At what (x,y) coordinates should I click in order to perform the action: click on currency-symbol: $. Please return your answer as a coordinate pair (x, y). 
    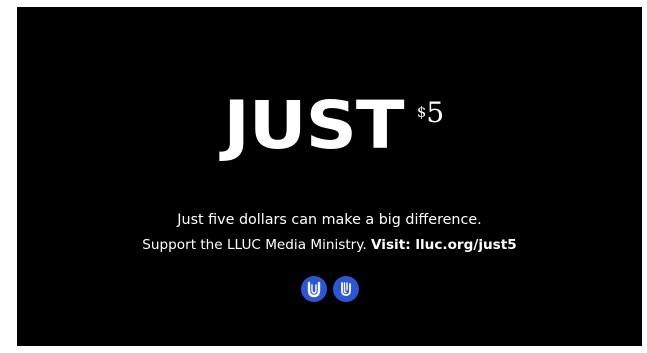
    Looking at the image, I should click on (421, 112).